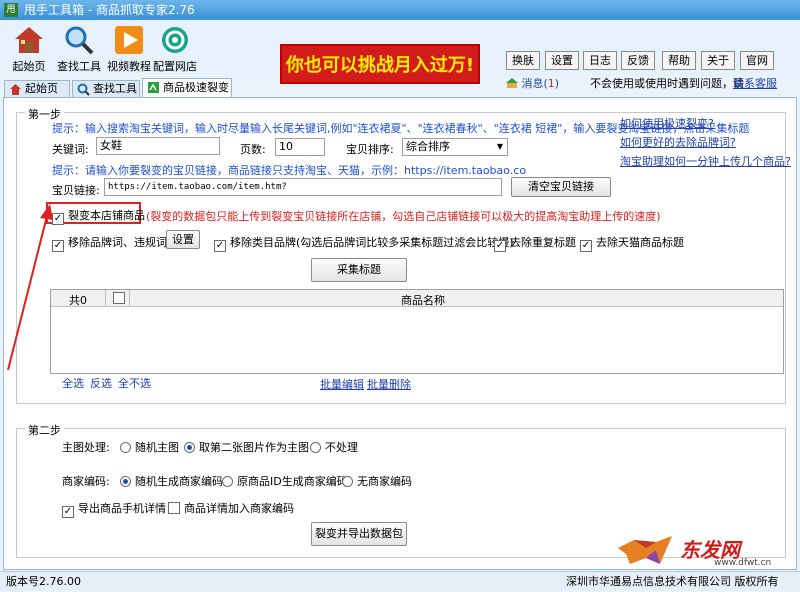  I want to click on grid-count: 共0, so click(78, 300).